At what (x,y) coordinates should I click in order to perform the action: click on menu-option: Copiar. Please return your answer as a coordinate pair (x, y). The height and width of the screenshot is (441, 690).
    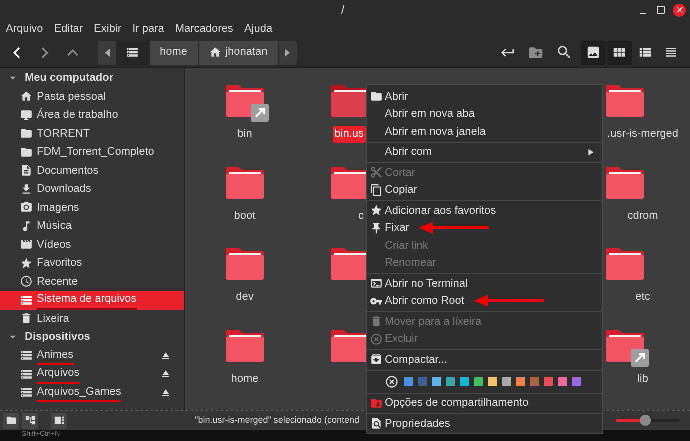
    Looking at the image, I should click on (401, 190).